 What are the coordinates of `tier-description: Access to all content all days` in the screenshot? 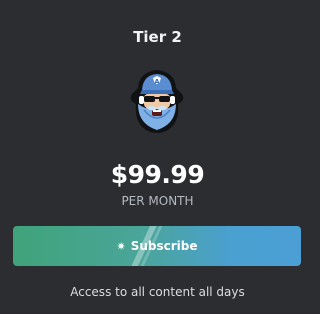 It's located at (157, 292).